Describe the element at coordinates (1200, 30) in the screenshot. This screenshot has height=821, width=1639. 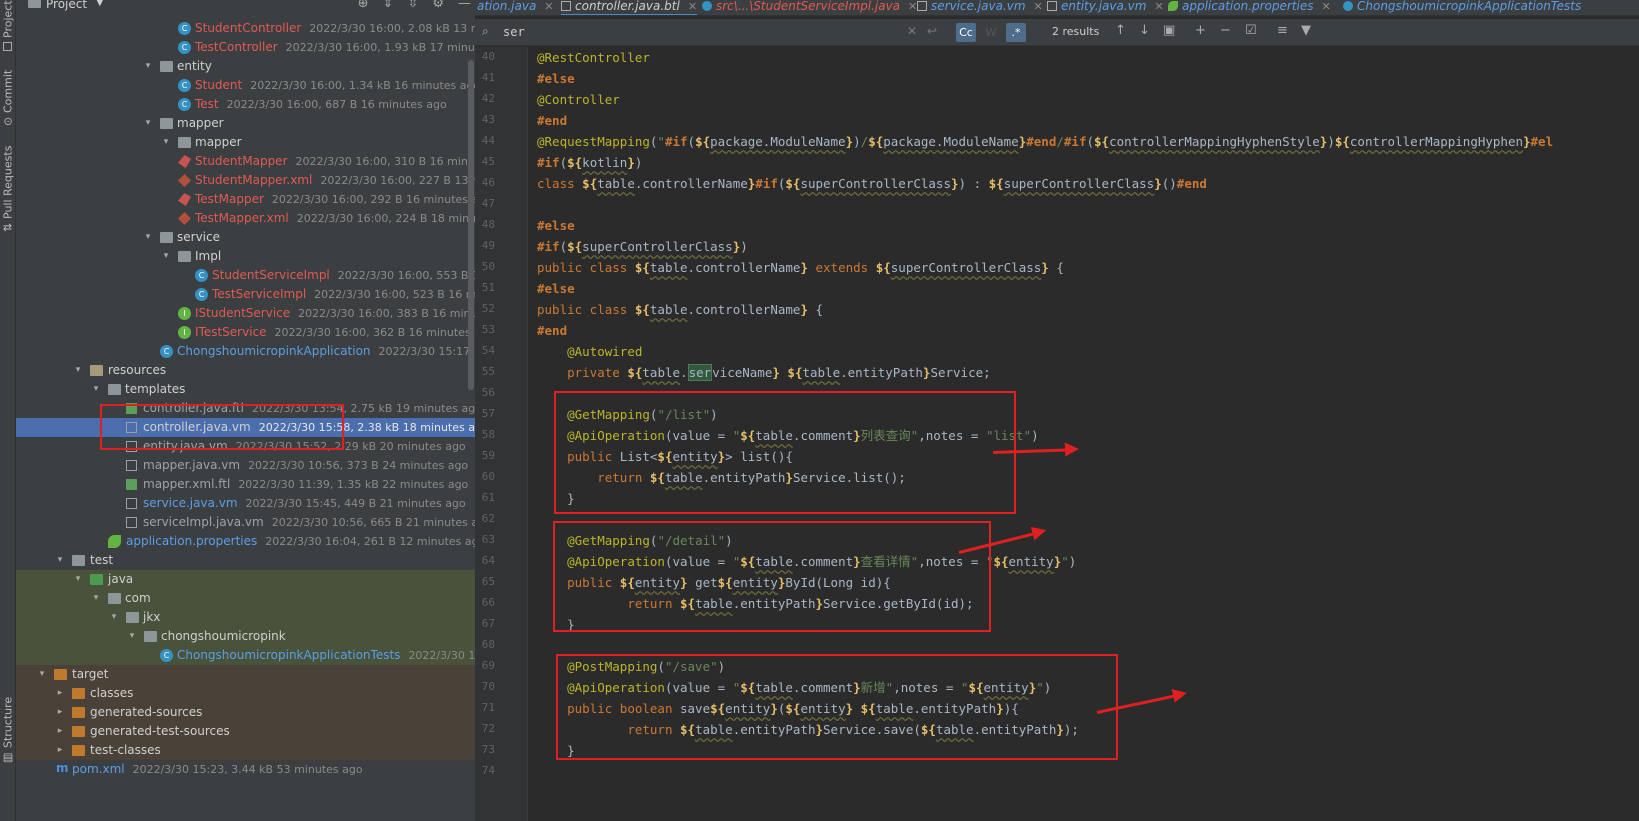
I see `add-occurrence-icon: +` at that location.